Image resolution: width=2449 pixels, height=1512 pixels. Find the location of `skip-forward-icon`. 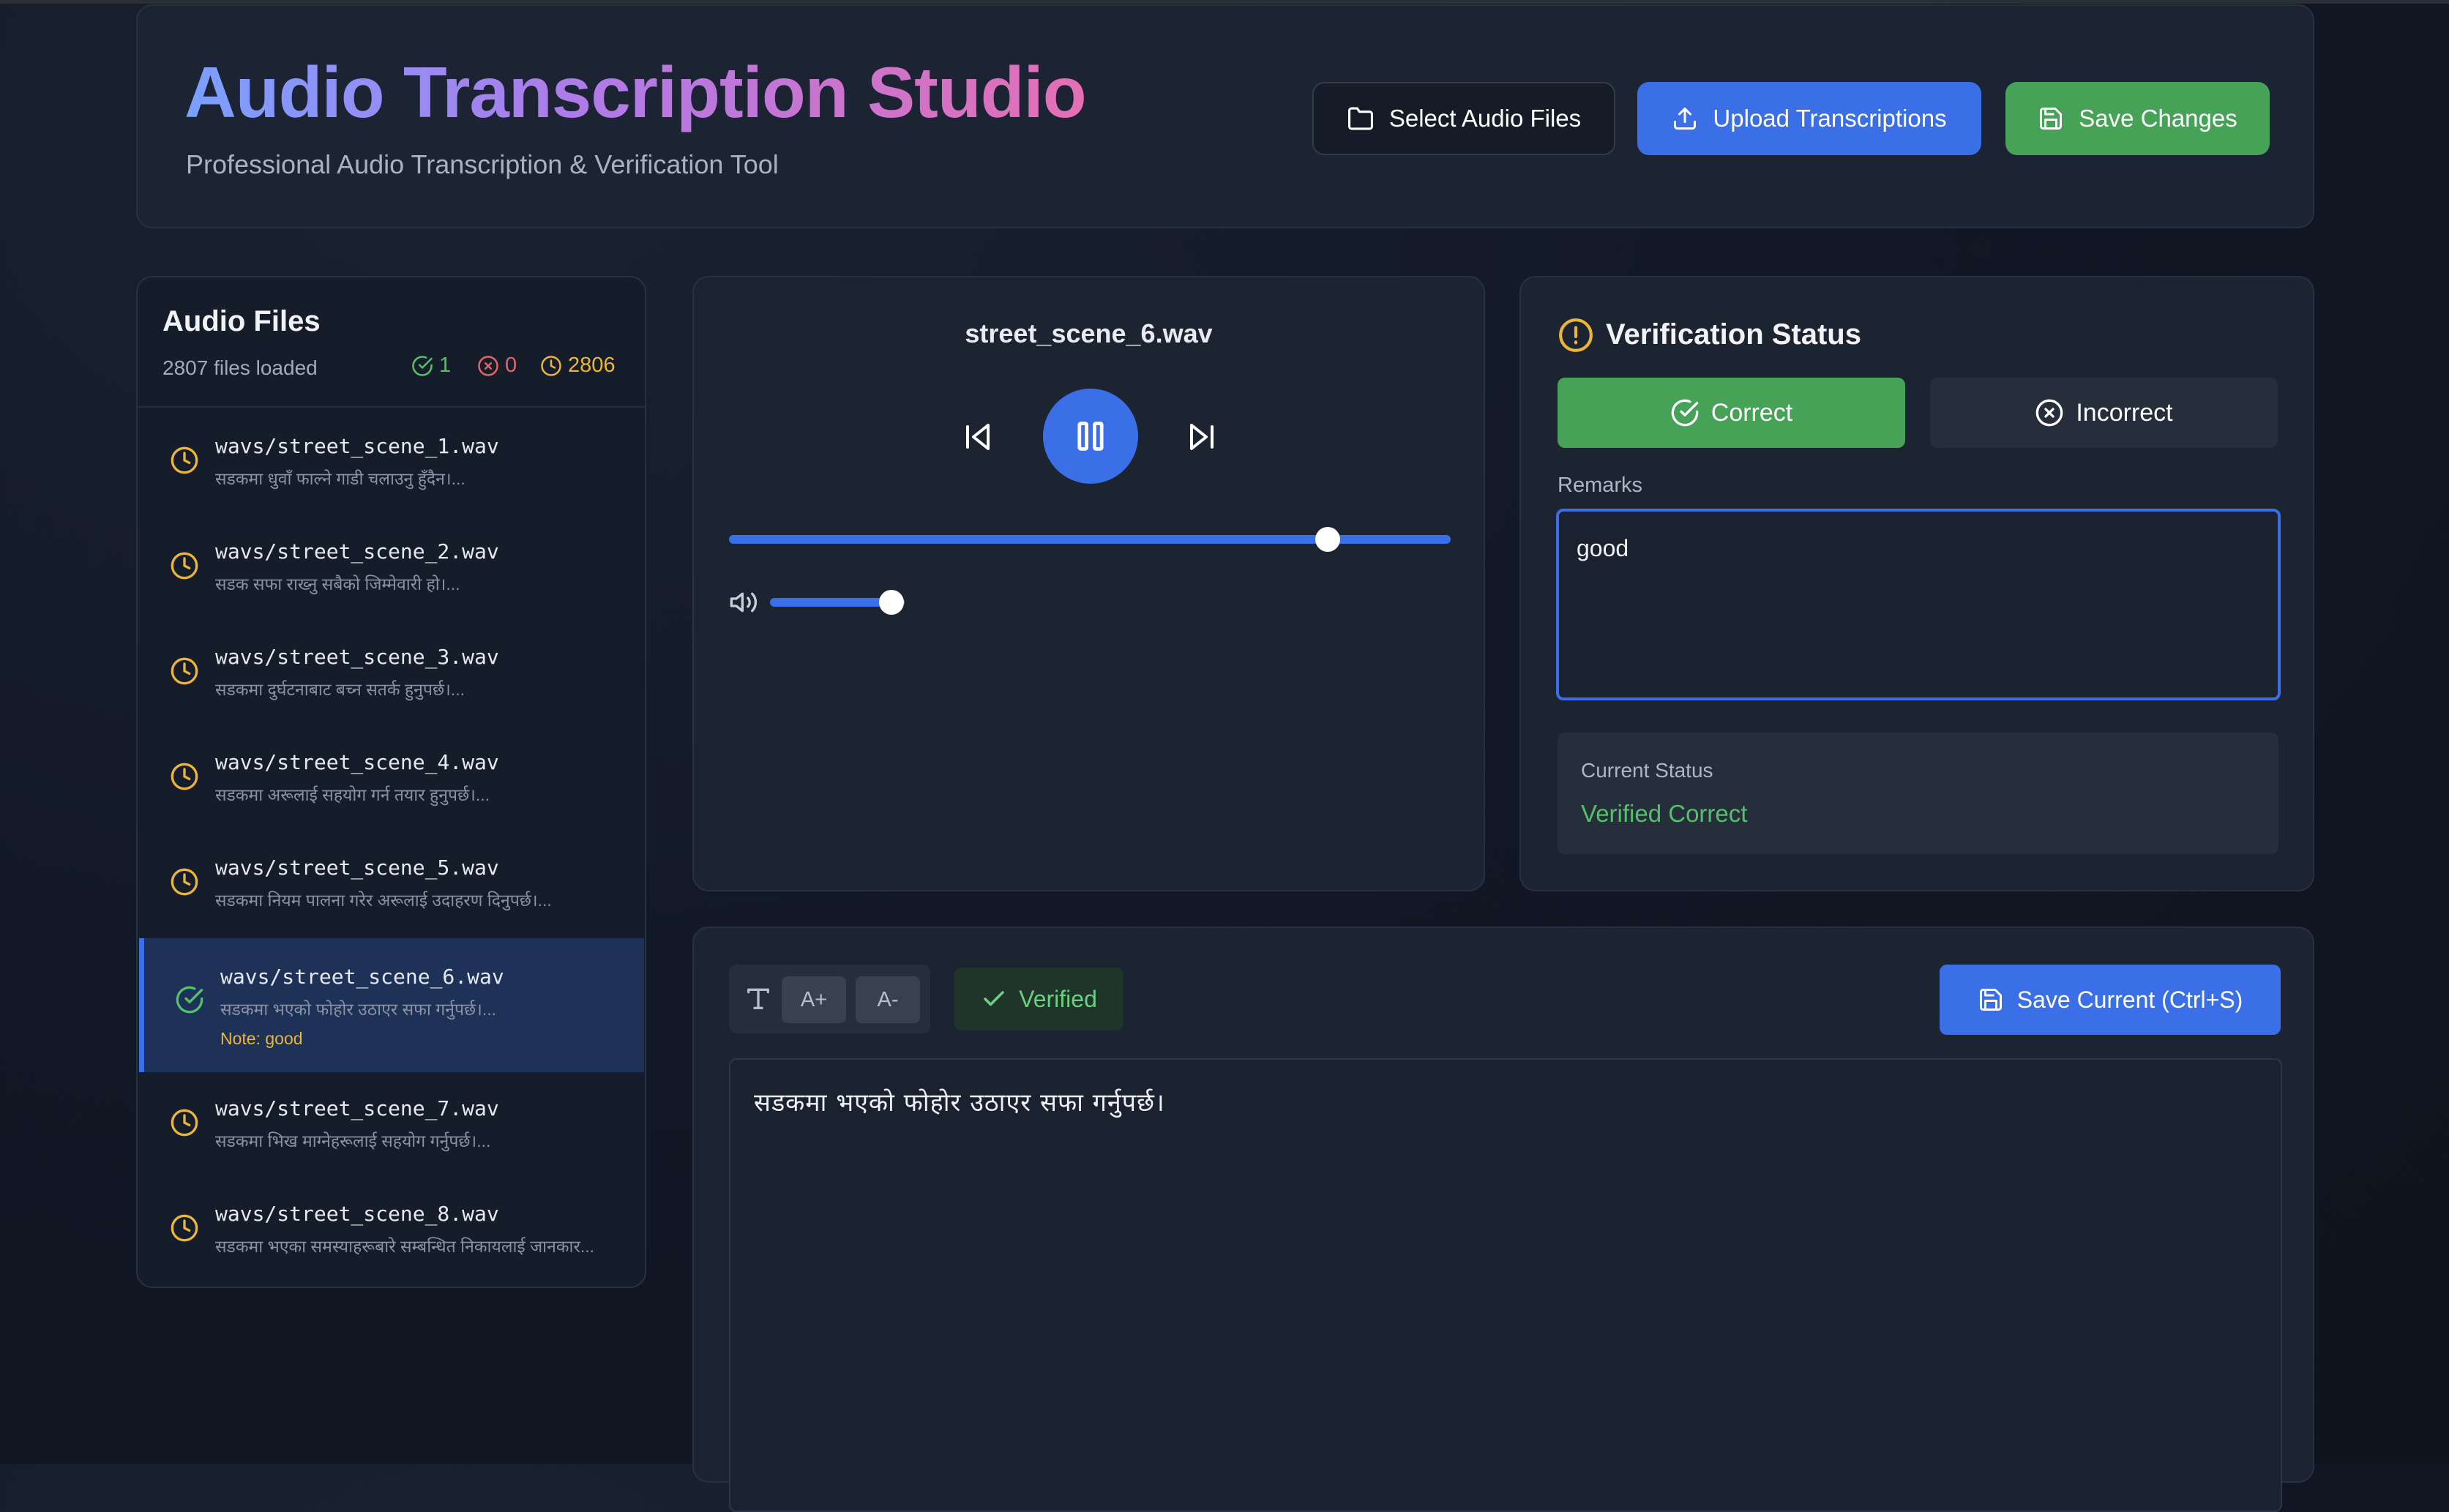

skip-forward-icon is located at coordinates (1202, 437).